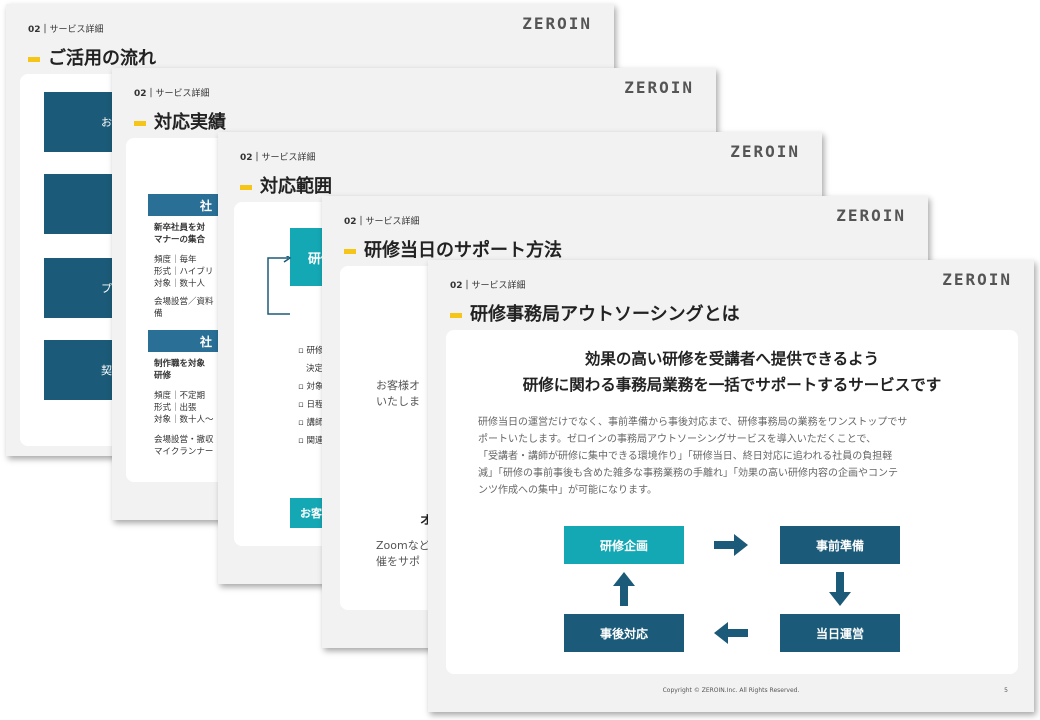 This screenshot has width=1040, height=720. I want to click on flow-step-followup: 事後対応, so click(624, 633).